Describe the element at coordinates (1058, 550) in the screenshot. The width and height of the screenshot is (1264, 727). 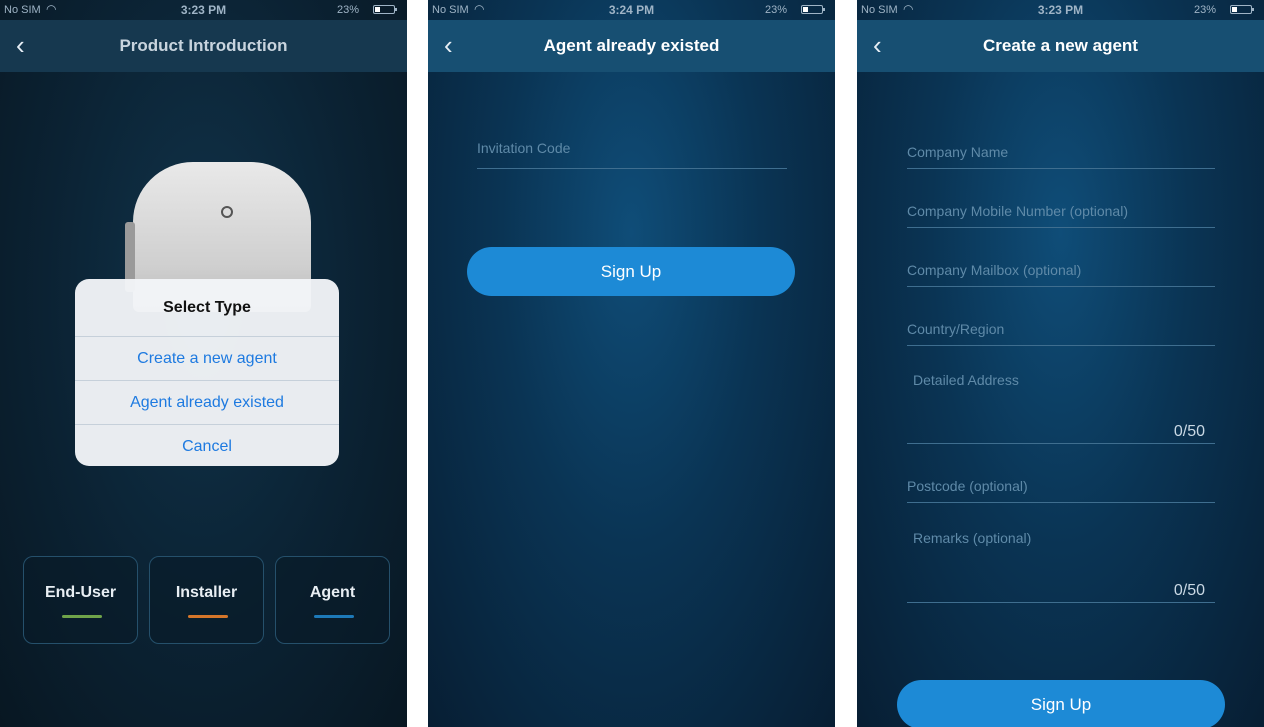
I see `remarks-textarea` at that location.